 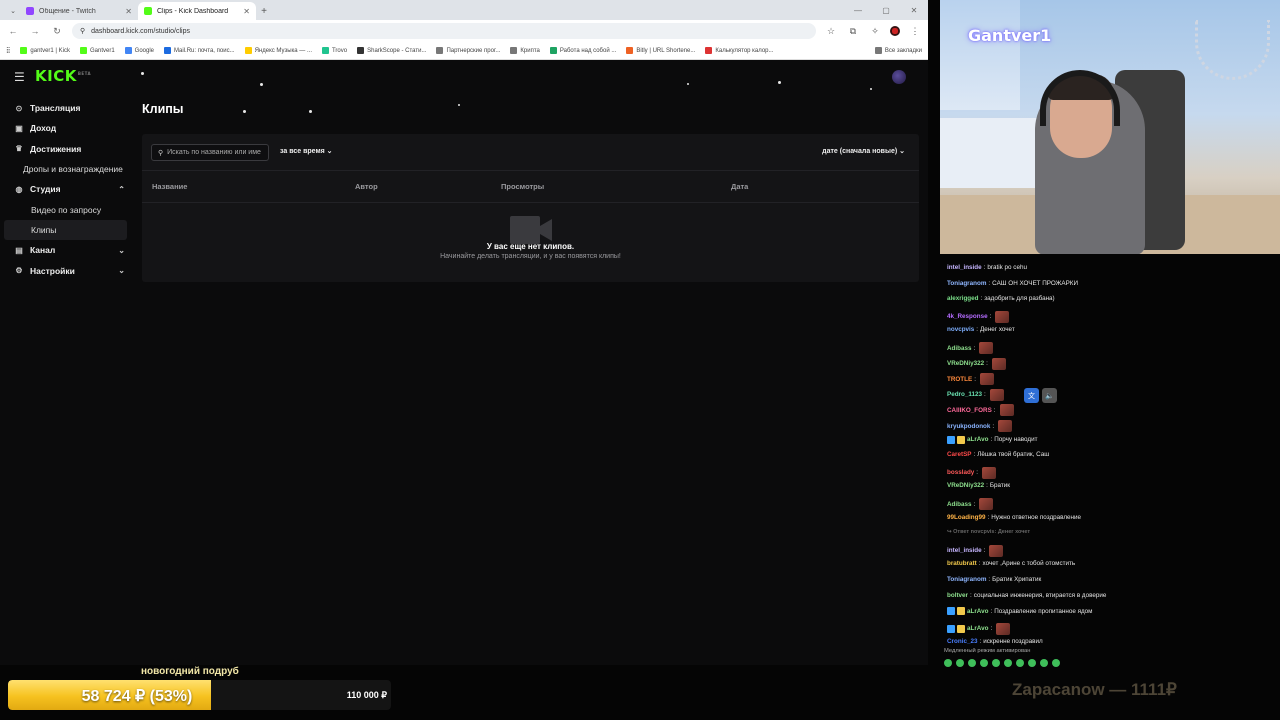 What do you see at coordinates (853, 31) in the screenshot?
I see `extensions-icon: ⧉` at bounding box center [853, 31].